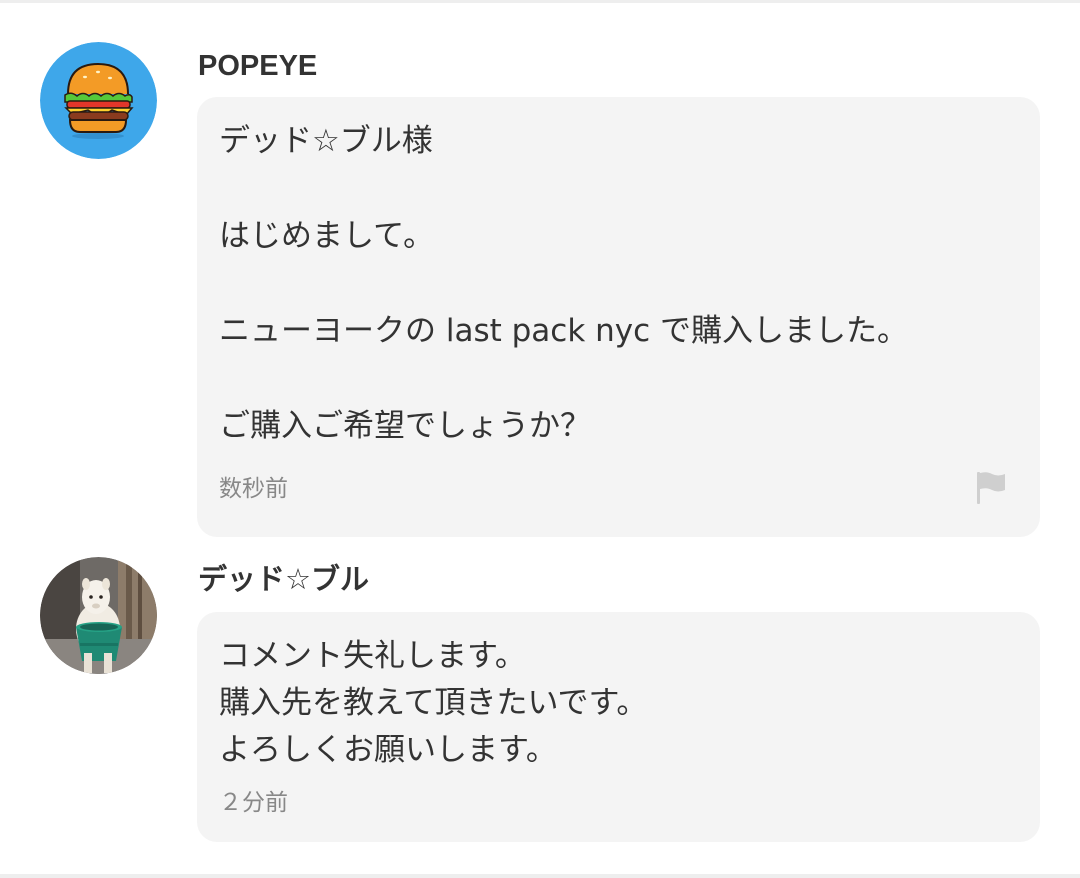  I want to click on alpaca-photo, so click(98, 615).